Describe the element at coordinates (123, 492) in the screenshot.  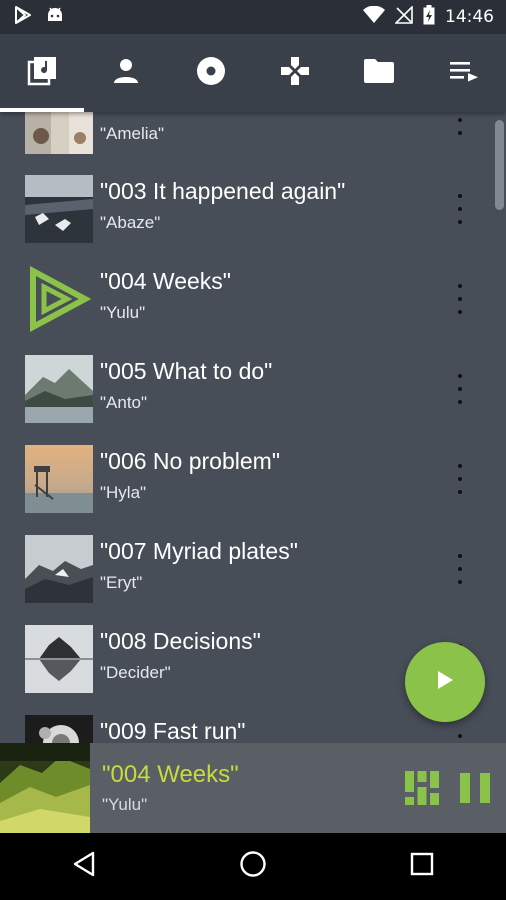
I see `track-artist: "Hyla"` at that location.